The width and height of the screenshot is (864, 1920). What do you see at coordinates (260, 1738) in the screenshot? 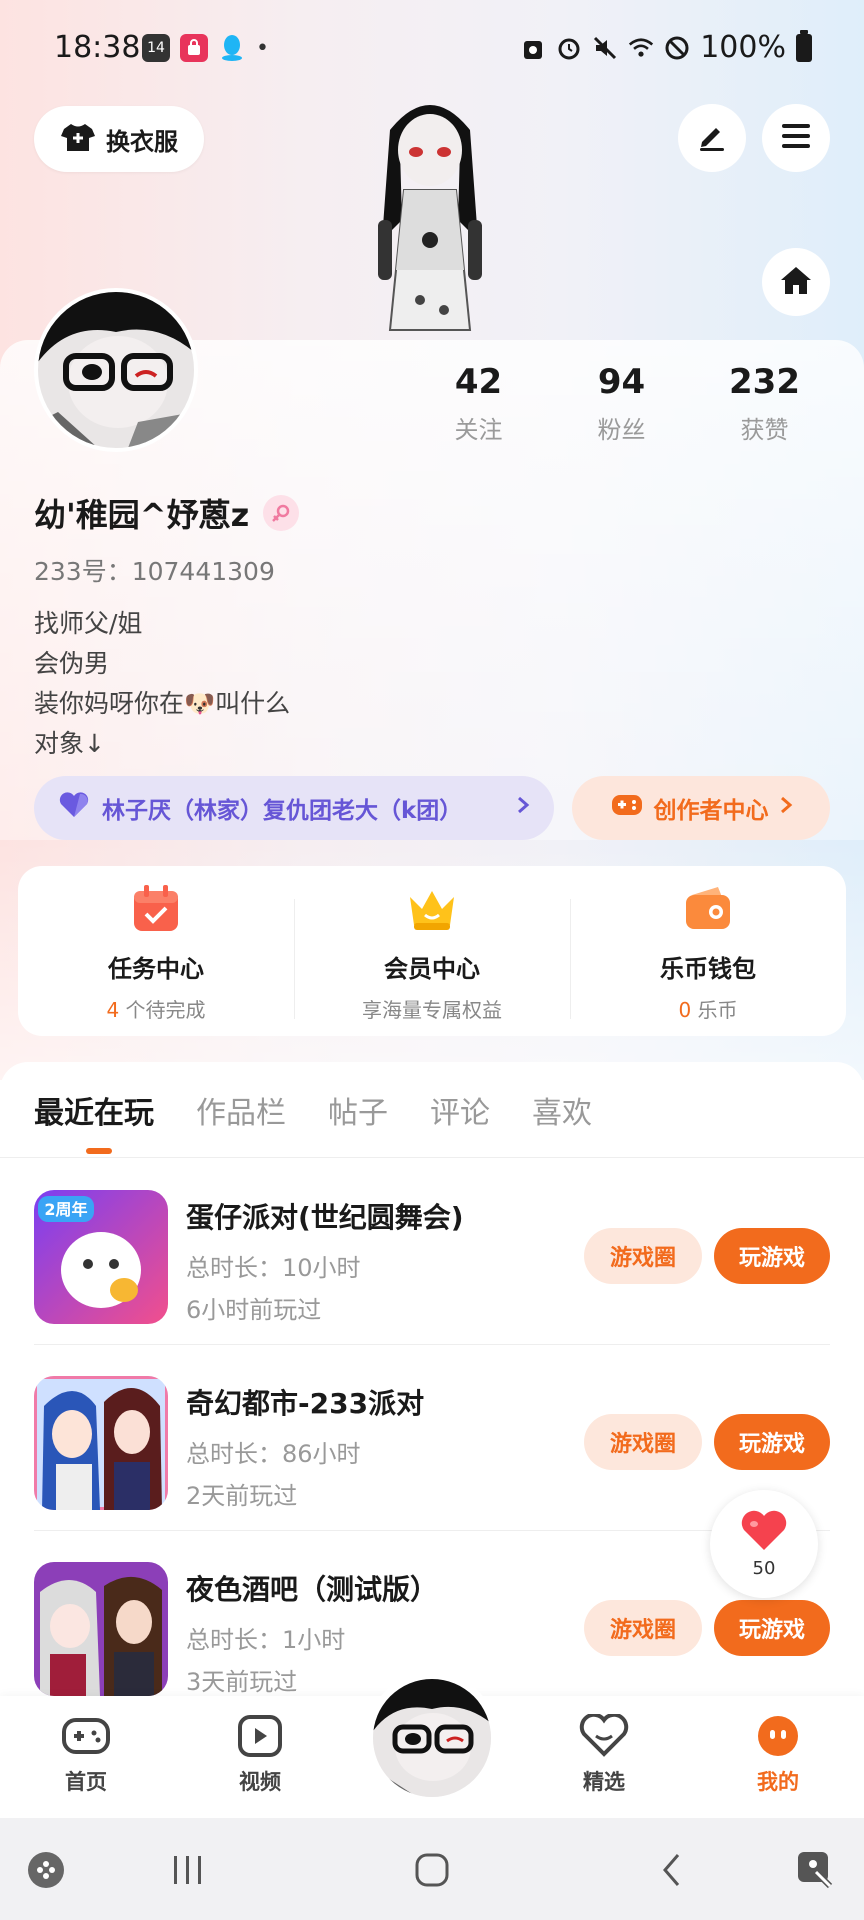
I see `video-play-icon` at bounding box center [260, 1738].